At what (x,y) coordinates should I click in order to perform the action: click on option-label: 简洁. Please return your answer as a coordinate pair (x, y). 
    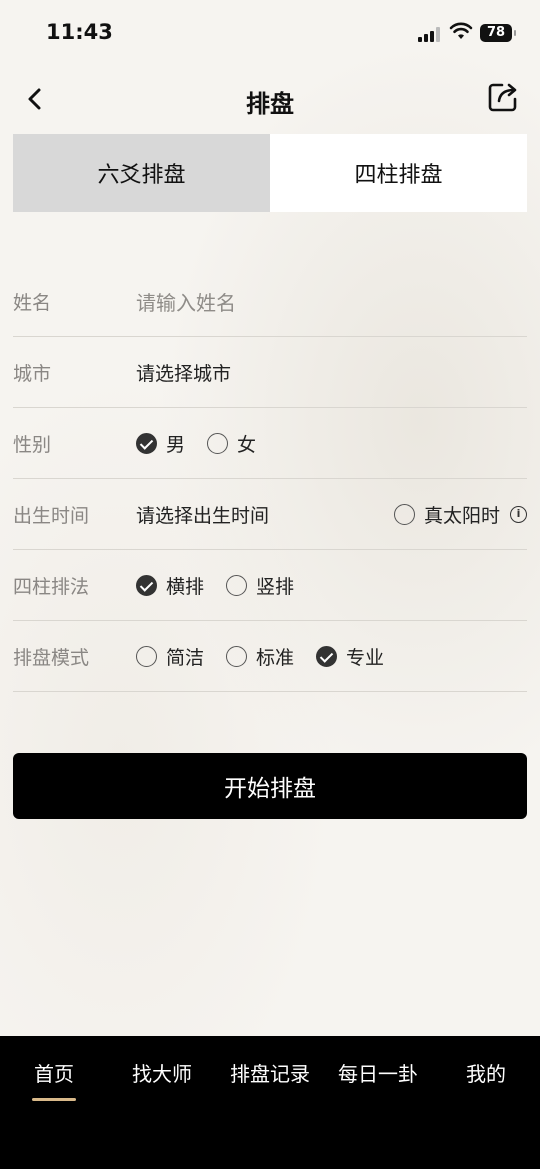
    Looking at the image, I should click on (185, 657).